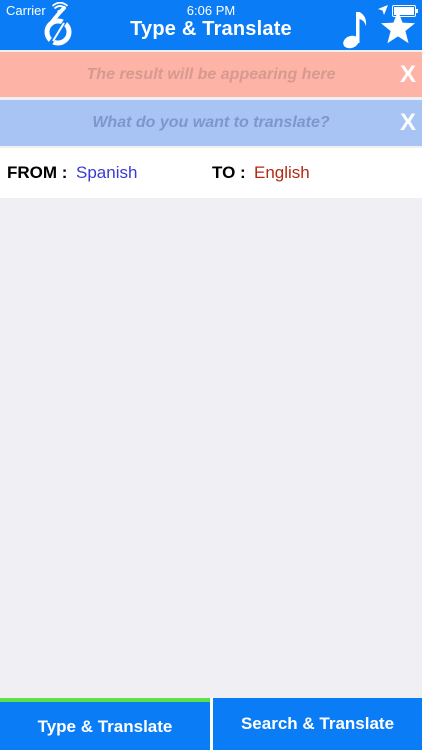 The image size is (422, 750). I want to click on navigation-bar: Type & Translate, so click(211, 28).